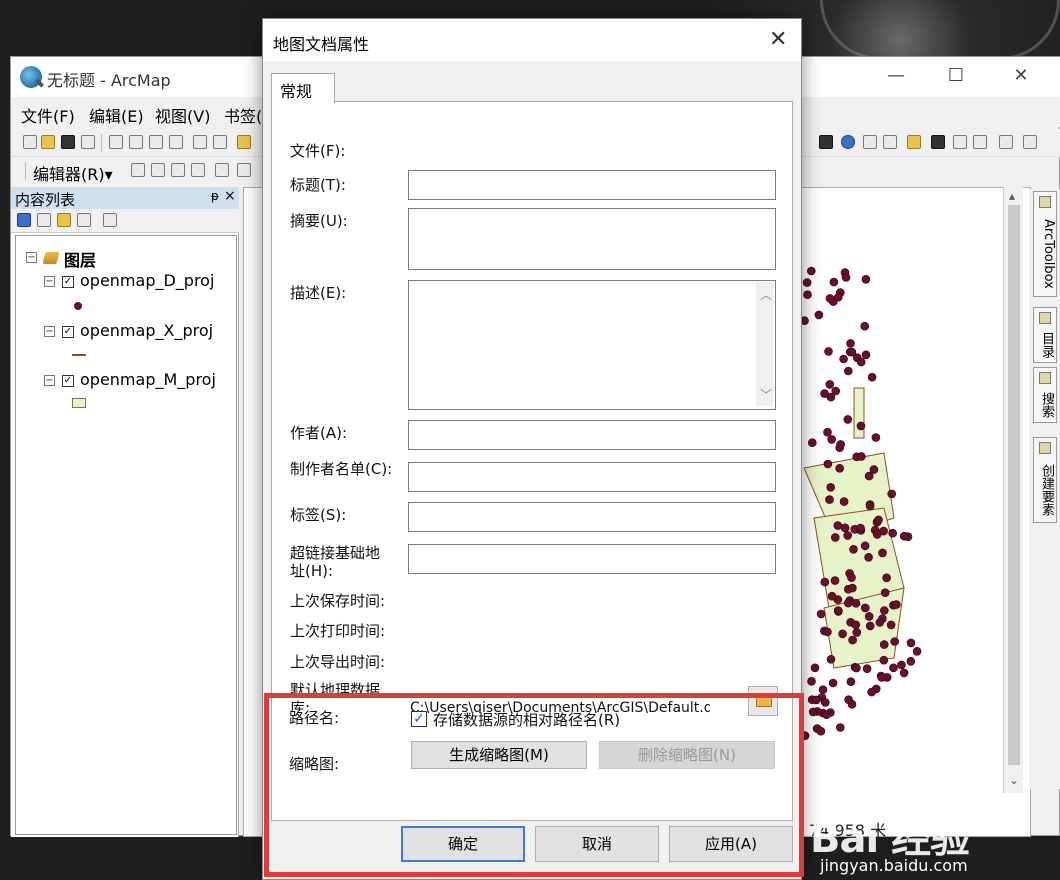  I want to click on layers-icon, so click(51, 258).